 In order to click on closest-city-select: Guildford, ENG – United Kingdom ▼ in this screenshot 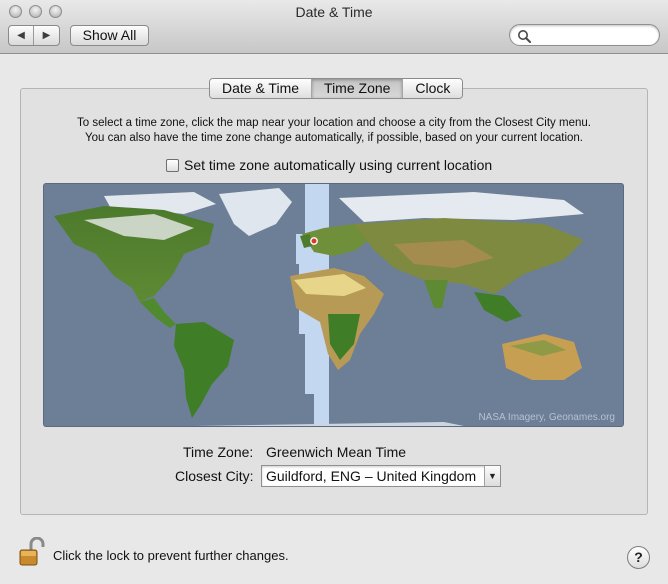, I will do `click(381, 476)`.